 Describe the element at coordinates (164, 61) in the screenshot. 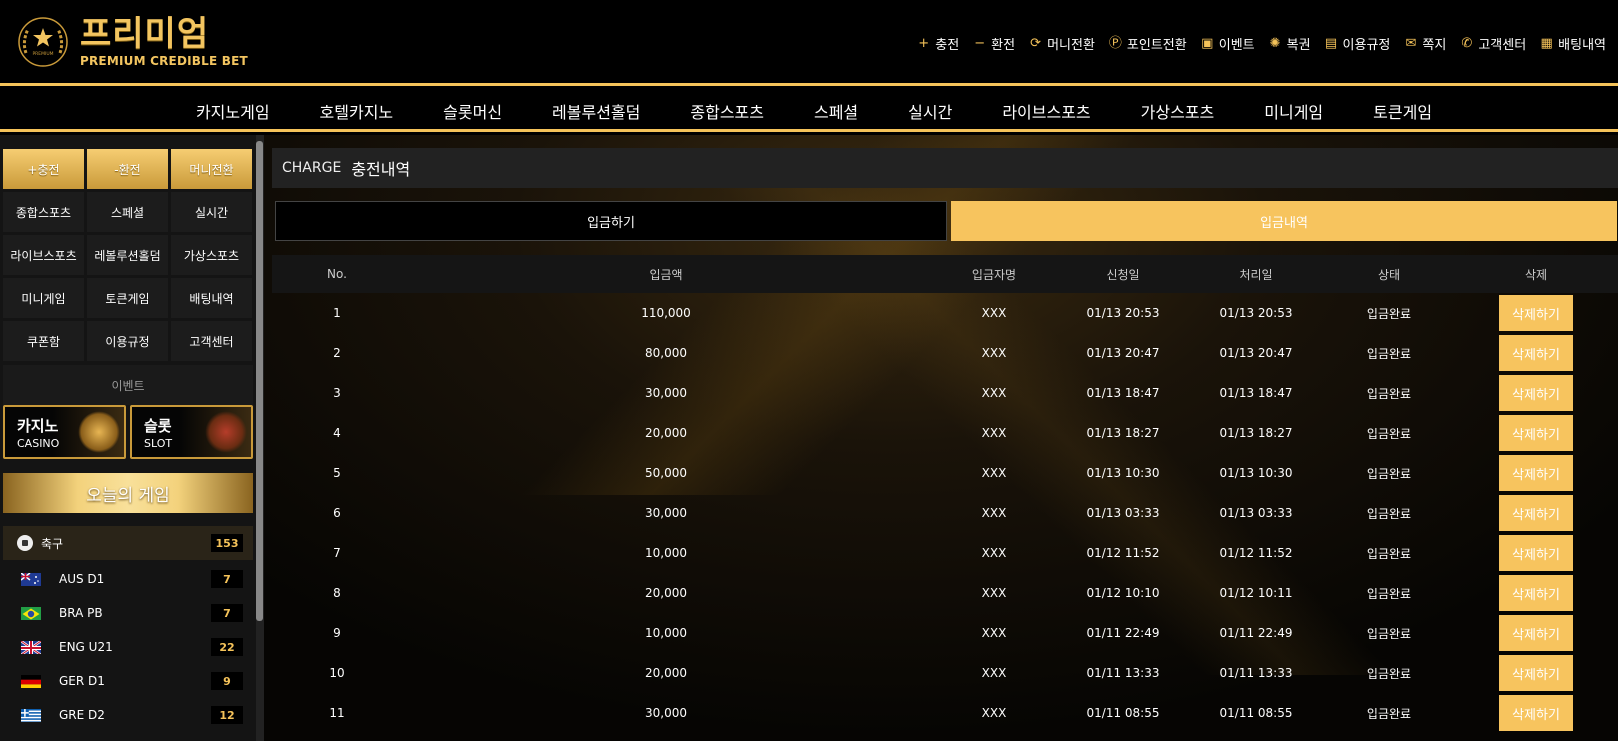

I see `logo-subtitle: PREMIUM CREDIBLE BET` at that location.